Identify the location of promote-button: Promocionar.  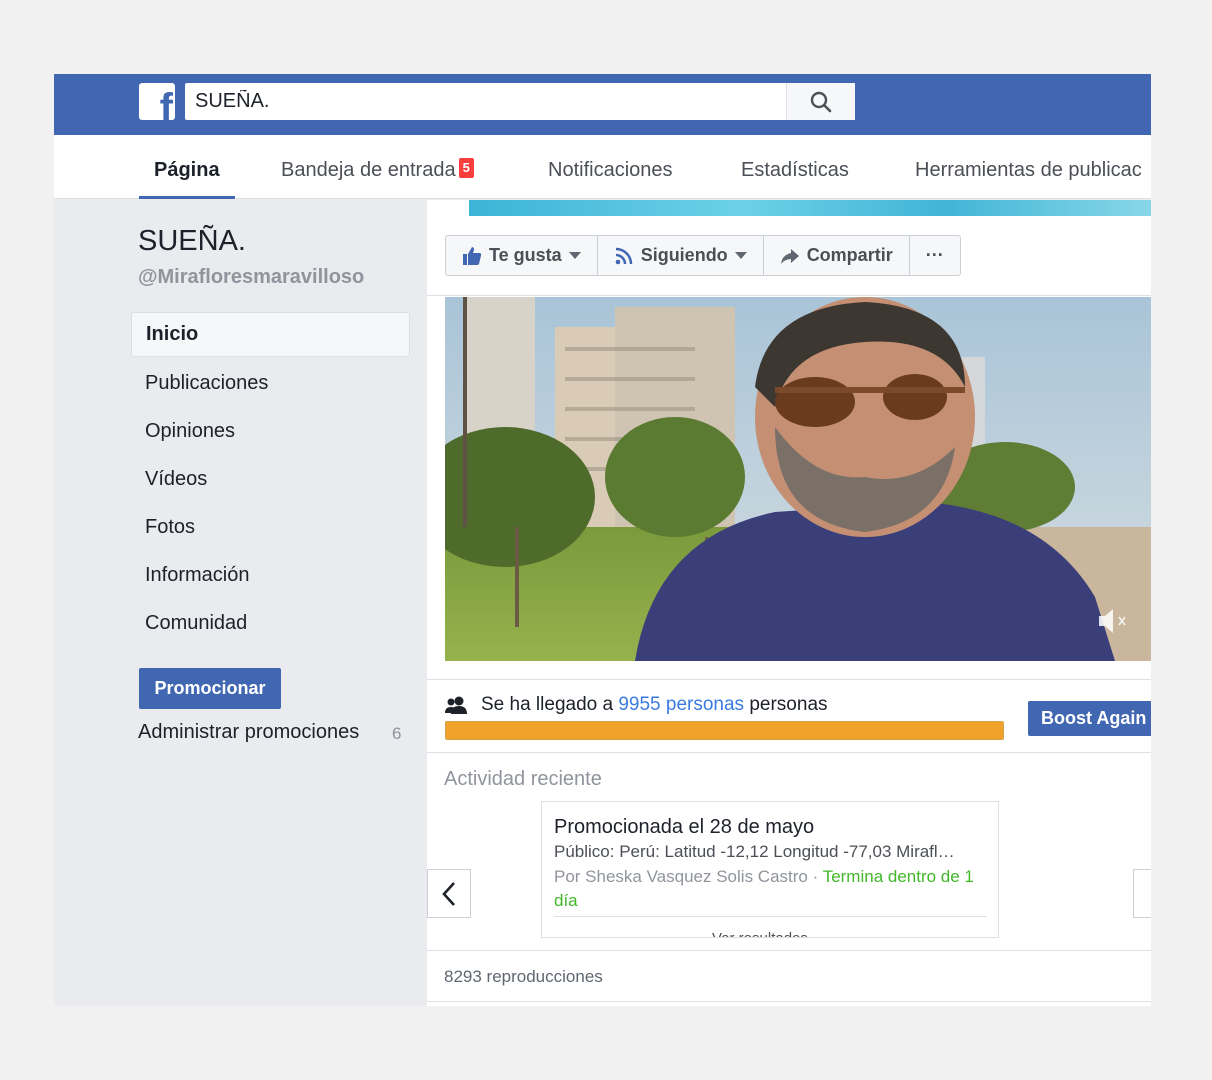
(210, 688).